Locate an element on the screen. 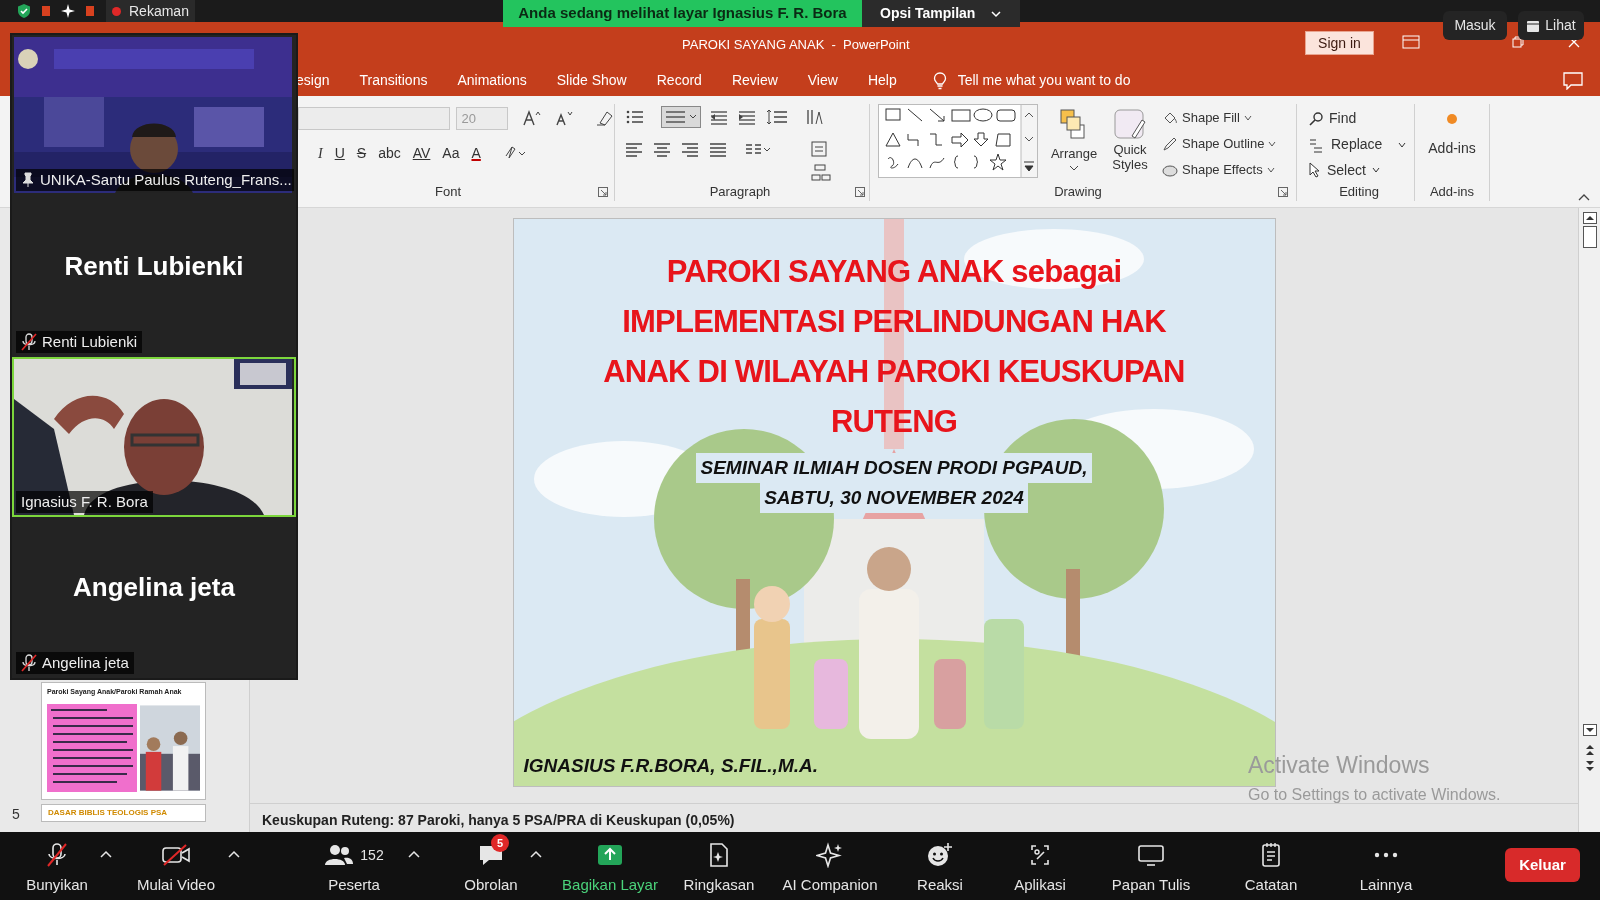  pen-icon is located at coordinates (1170, 143).